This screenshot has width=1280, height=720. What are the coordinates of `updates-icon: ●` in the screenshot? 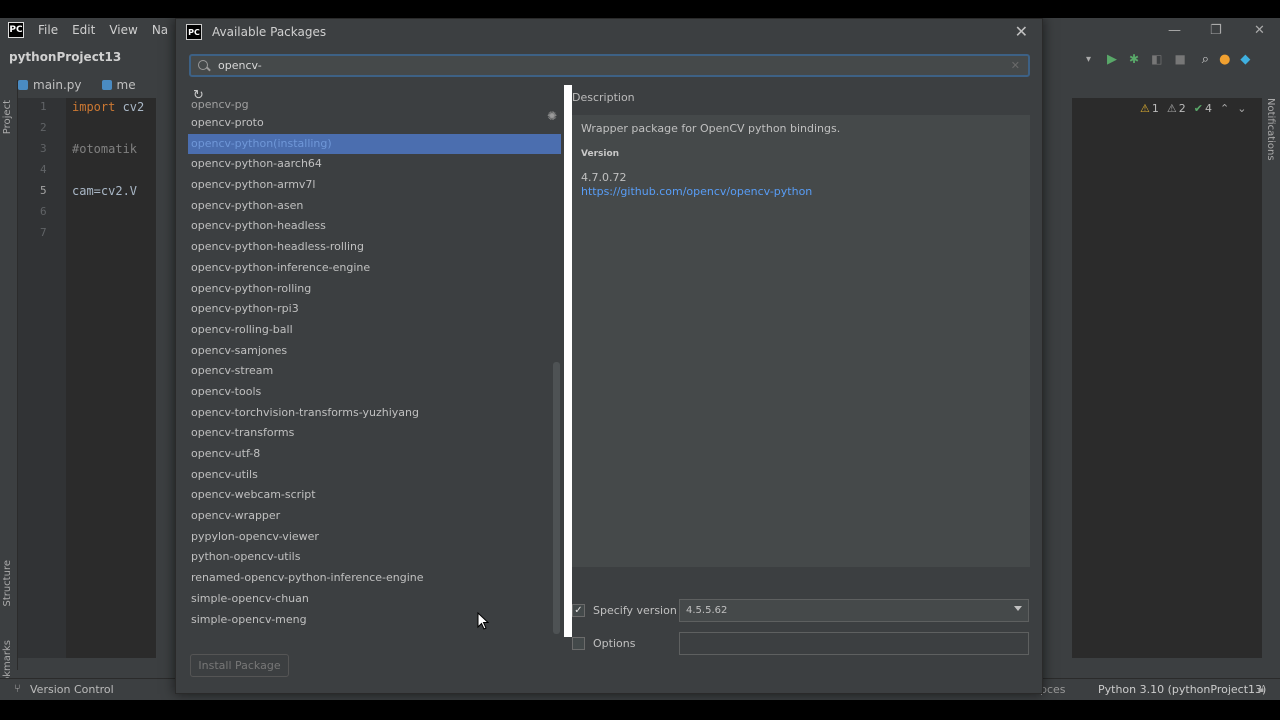 It's located at (1224, 59).